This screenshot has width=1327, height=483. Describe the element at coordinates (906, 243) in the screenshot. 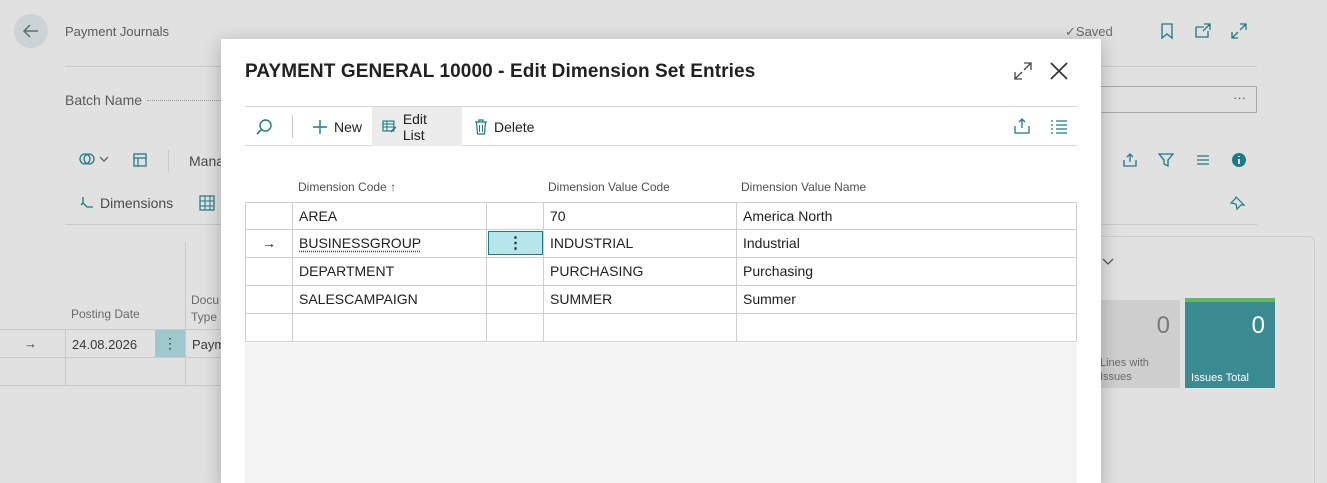

I see `dimension-value-name-cell: Industrial` at that location.